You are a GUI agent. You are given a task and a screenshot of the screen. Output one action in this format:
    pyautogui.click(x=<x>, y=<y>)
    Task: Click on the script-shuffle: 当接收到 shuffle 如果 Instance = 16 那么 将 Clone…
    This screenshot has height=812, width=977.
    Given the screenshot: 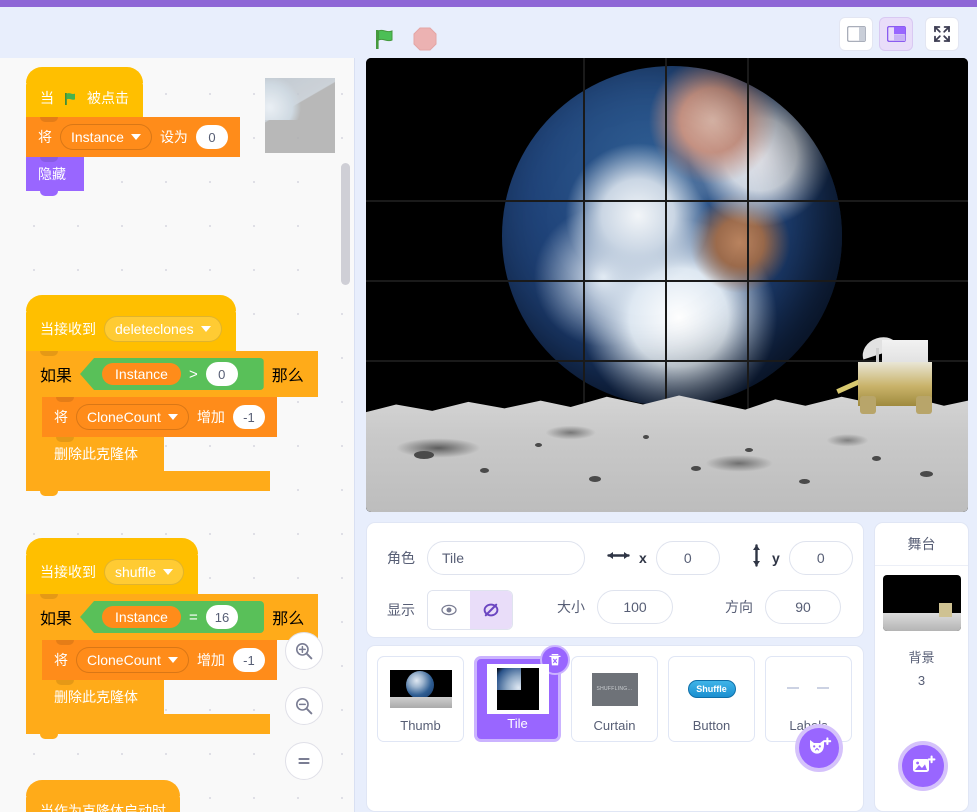 What is the action you would take?
    pyautogui.click(x=172, y=638)
    